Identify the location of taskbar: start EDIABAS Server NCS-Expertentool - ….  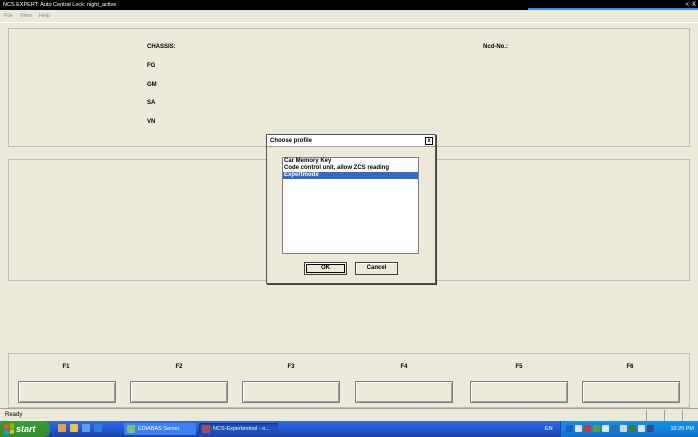
(349, 429).